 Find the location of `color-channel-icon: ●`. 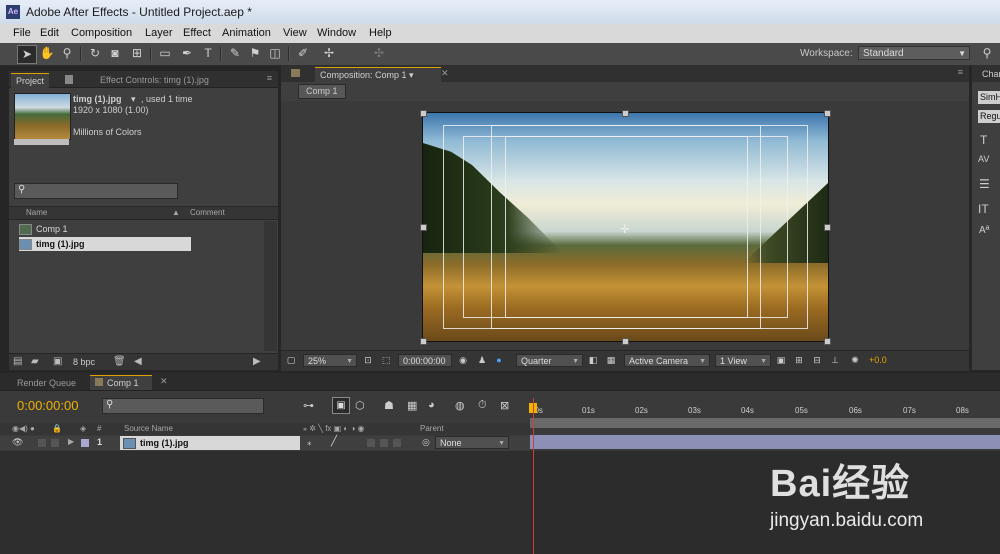

color-channel-icon: ● is located at coordinates (499, 360).